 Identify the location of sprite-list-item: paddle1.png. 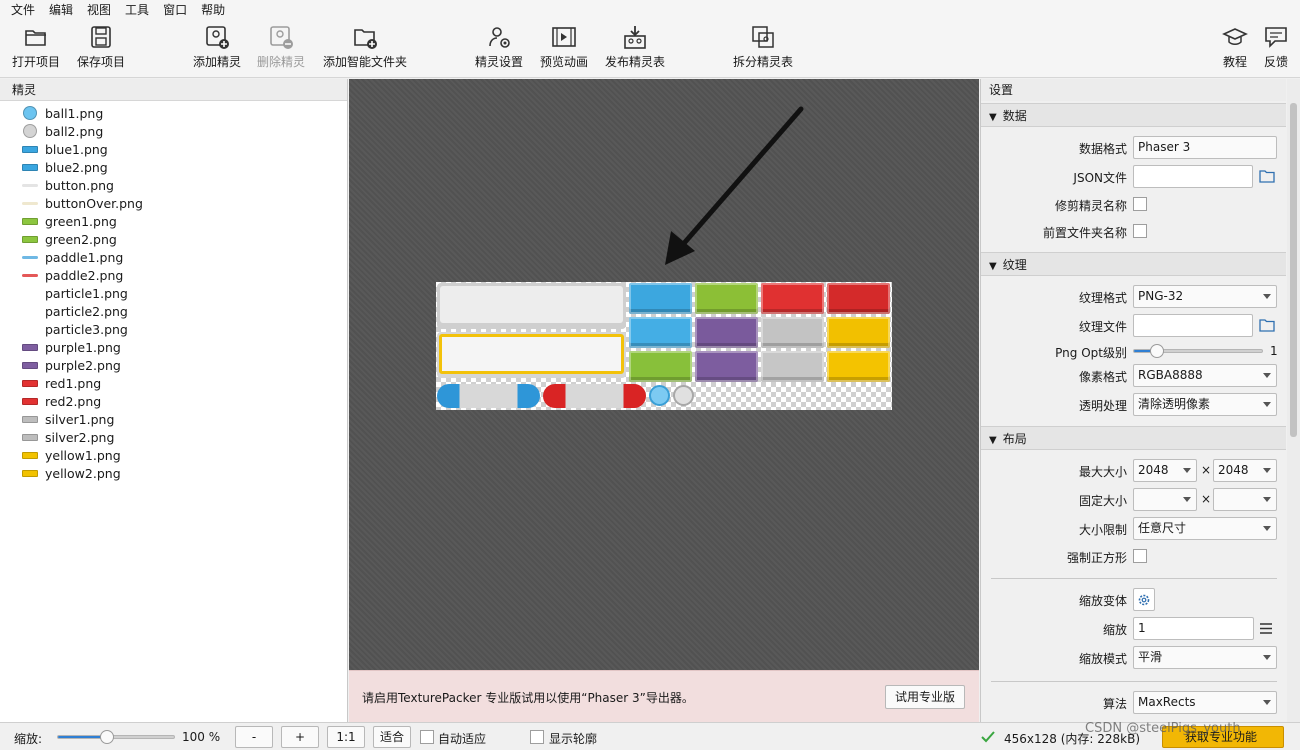
(173, 257).